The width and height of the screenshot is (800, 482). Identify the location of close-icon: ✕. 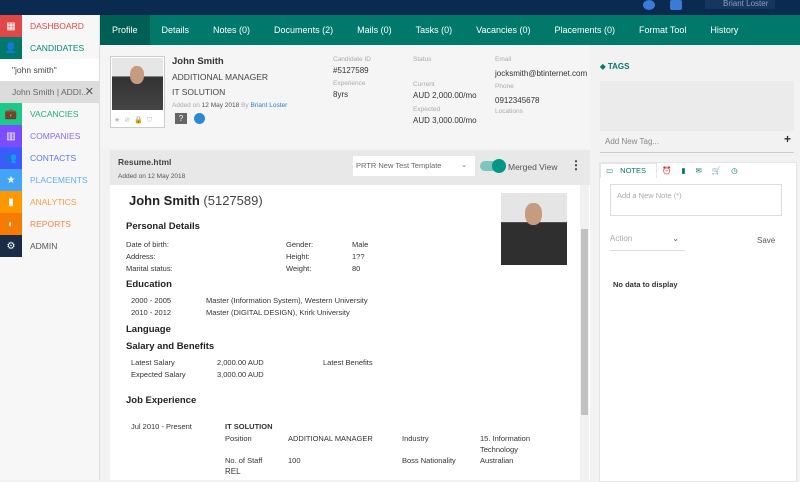
(89, 92).